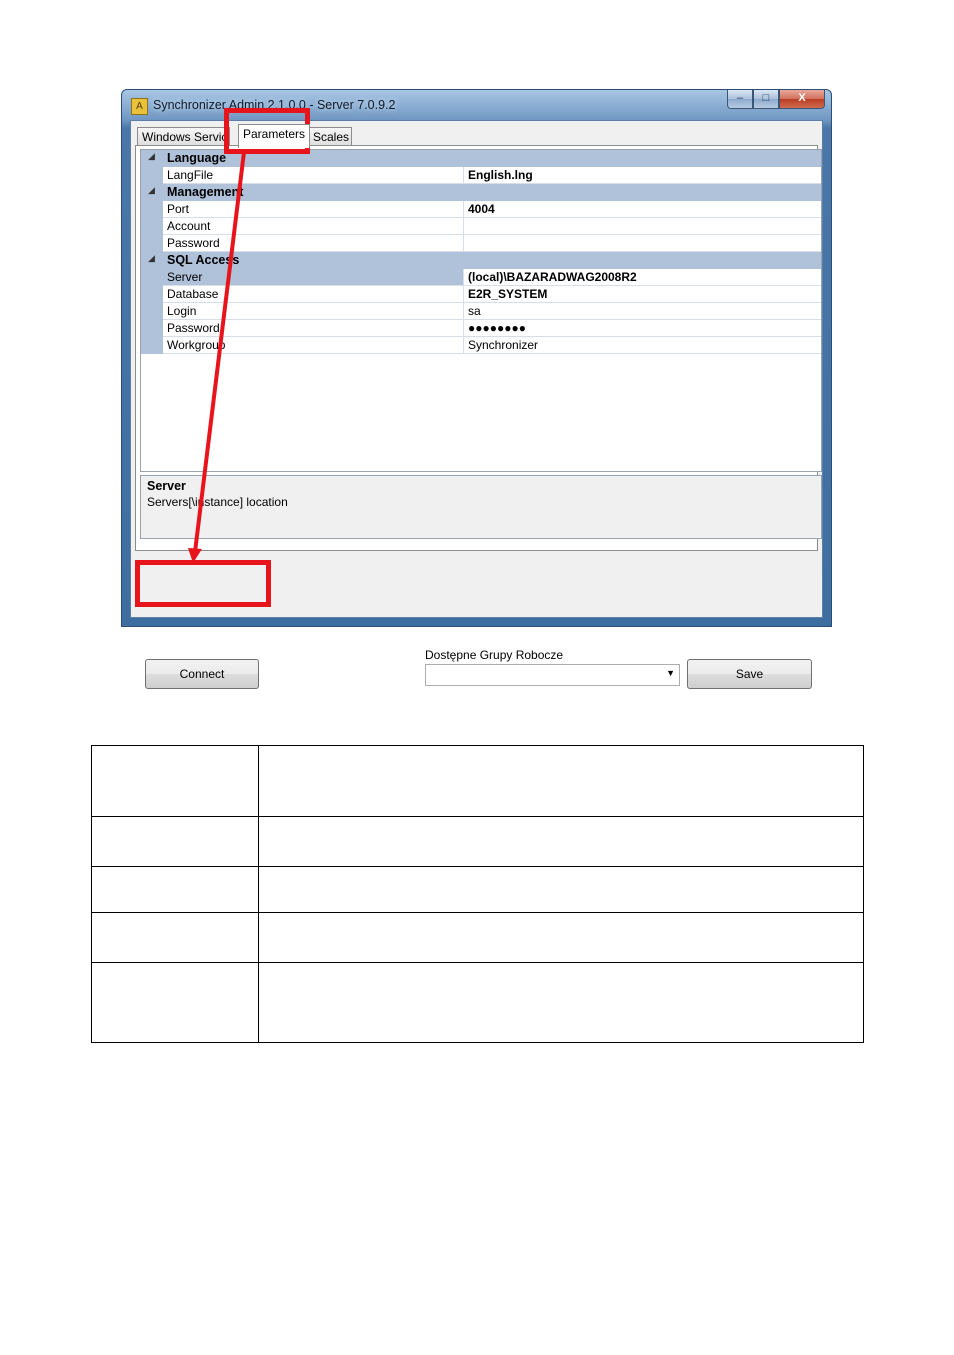  I want to click on property-name: Login, so click(313, 311).